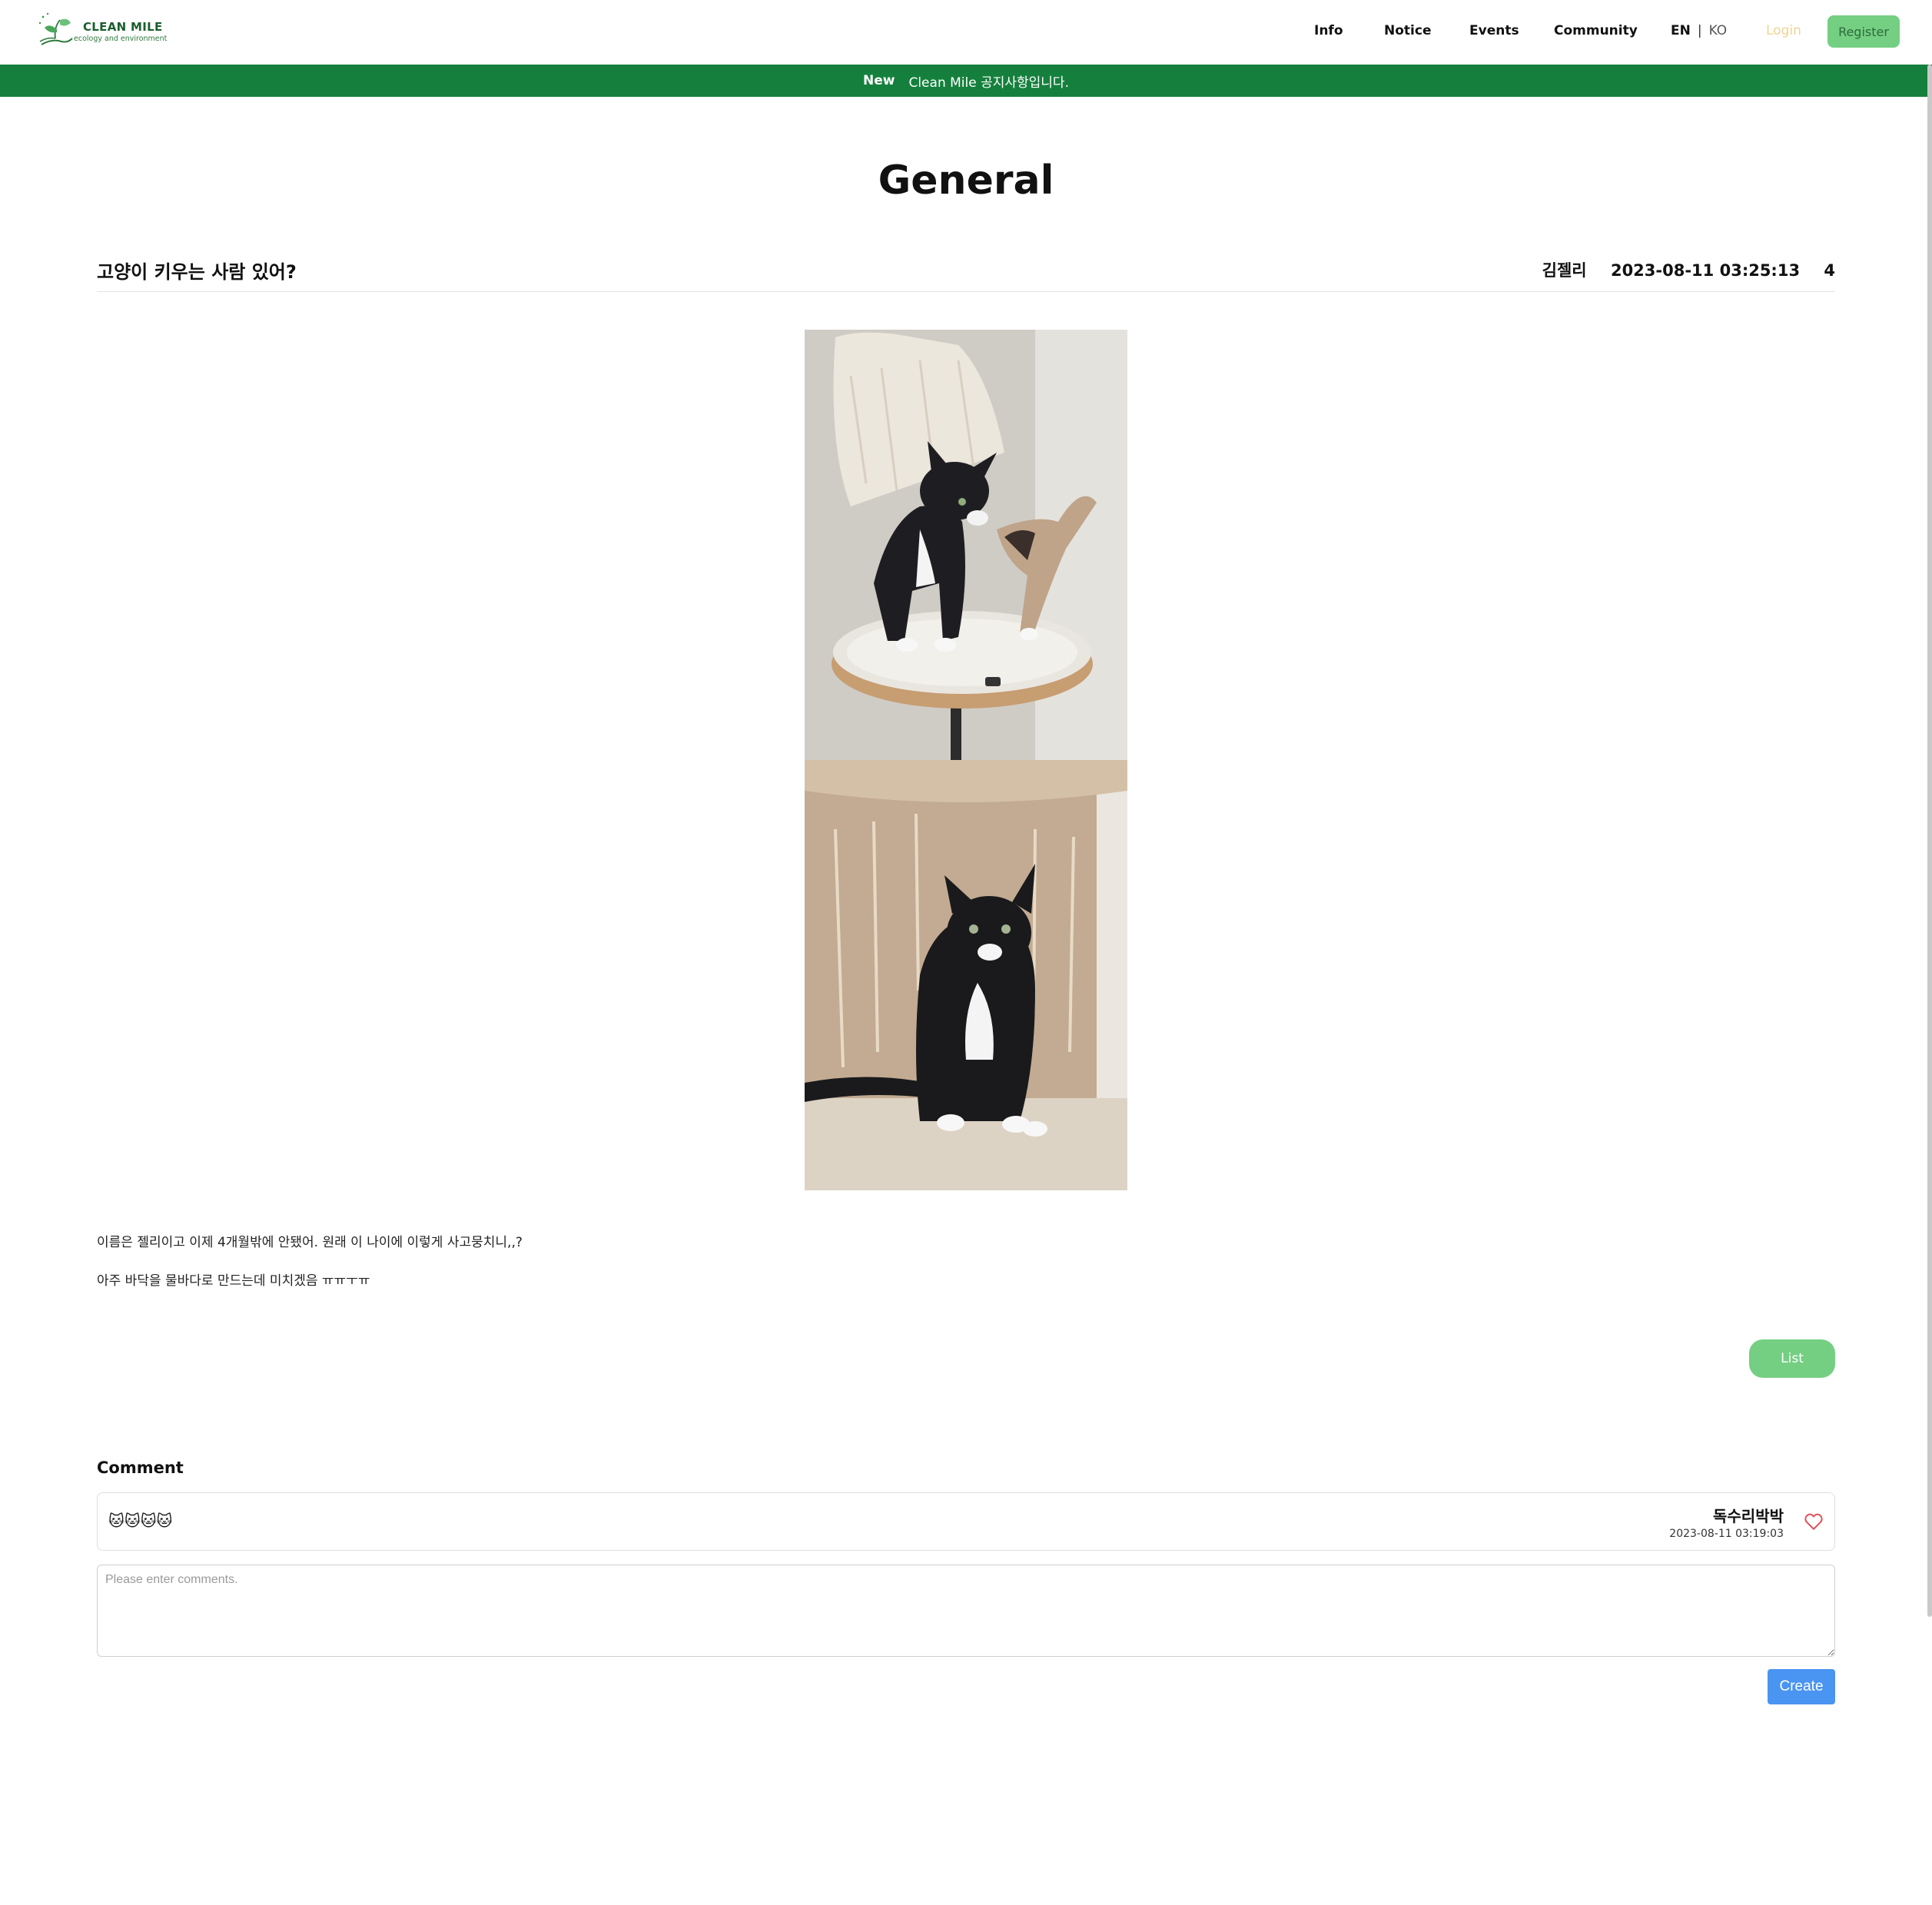  Describe the element at coordinates (140, 1468) in the screenshot. I see `comment-section-label: Comment` at that location.